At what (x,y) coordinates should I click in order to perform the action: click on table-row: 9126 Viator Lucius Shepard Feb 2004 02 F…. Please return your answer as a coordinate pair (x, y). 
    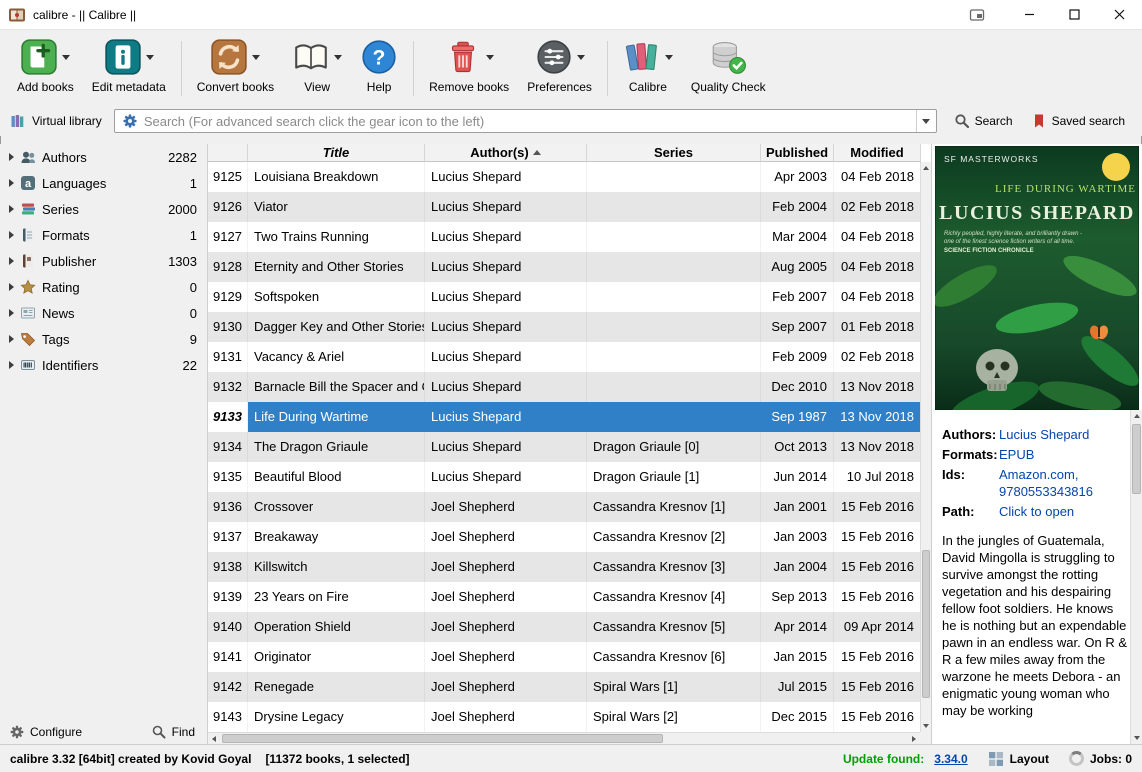
    Looking at the image, I should click on (564, 207).